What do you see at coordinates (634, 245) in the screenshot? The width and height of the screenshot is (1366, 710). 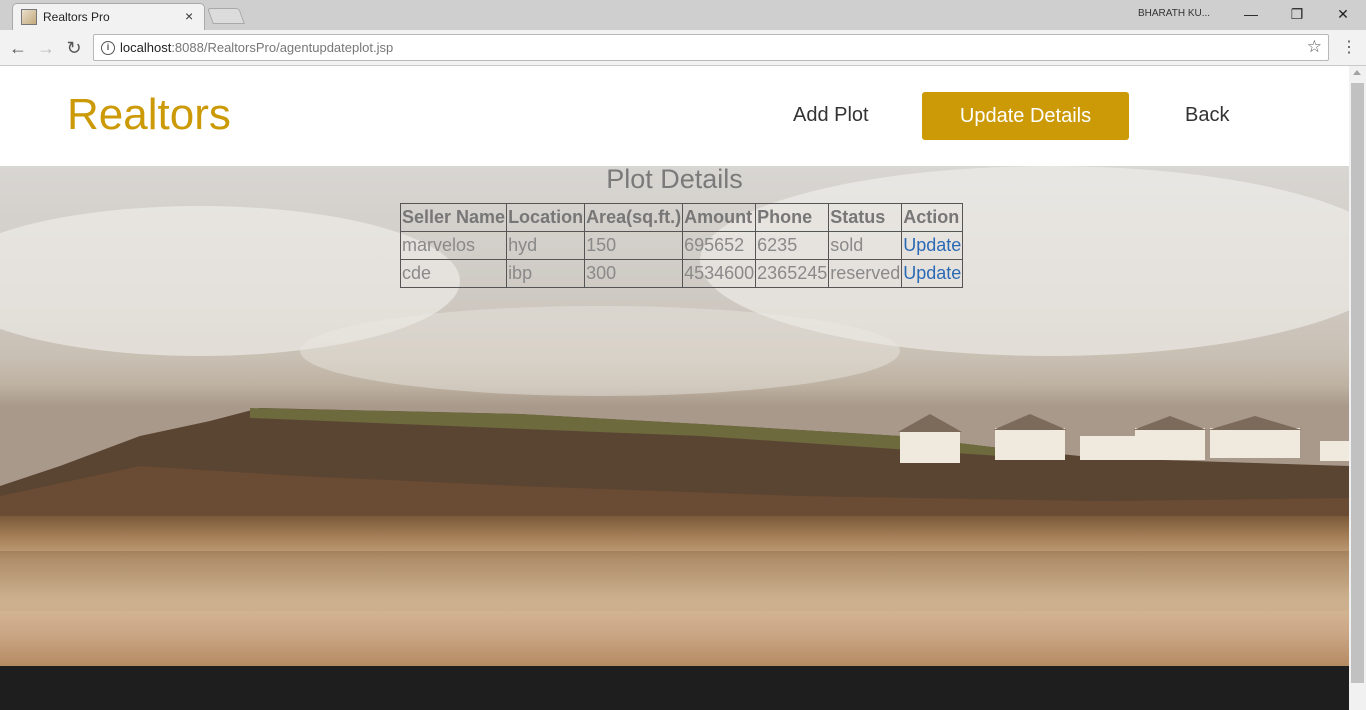 I see `area-cell: 150` at bounding box center [634, 245].